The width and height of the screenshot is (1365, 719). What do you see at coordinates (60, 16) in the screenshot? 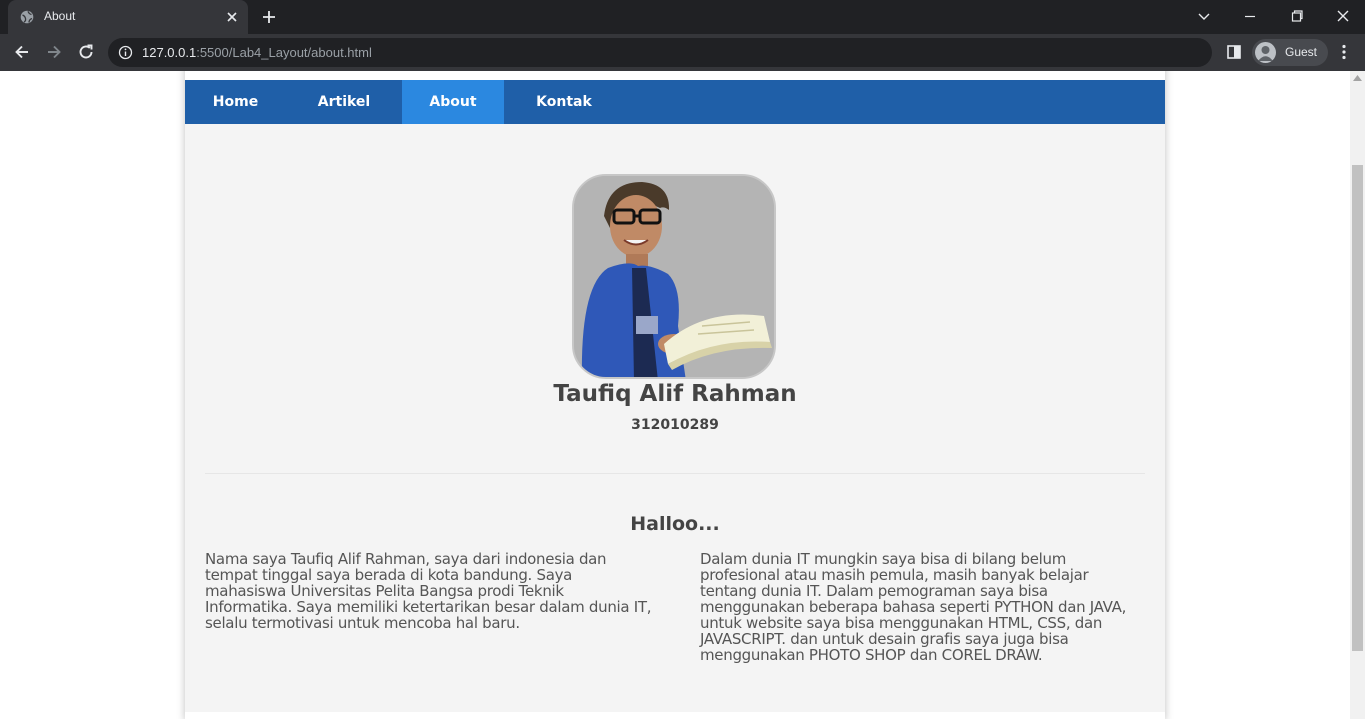
I see `tab-title: About` at bounding box center [60, 16].